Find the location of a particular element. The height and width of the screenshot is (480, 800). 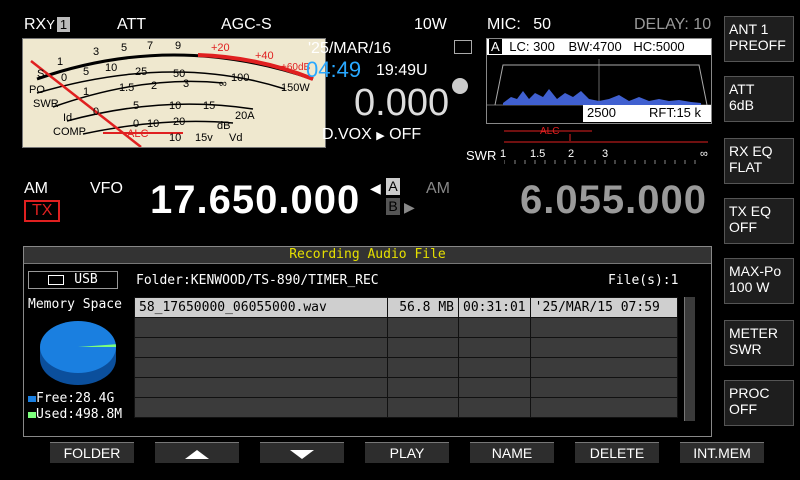

key-att-line2: 6dB is located at coordinates (741, 105).